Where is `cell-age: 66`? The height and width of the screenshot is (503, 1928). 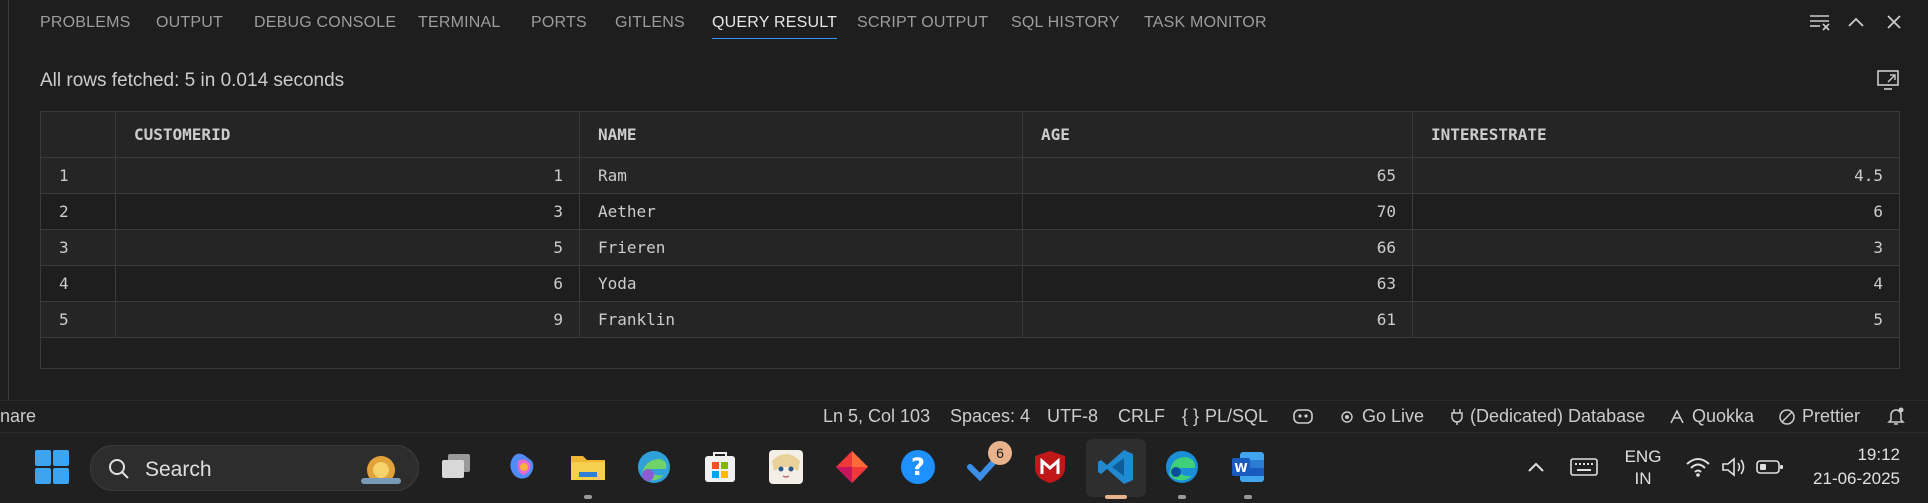
cell-age: 66 is located at coordinates (1218, 247).